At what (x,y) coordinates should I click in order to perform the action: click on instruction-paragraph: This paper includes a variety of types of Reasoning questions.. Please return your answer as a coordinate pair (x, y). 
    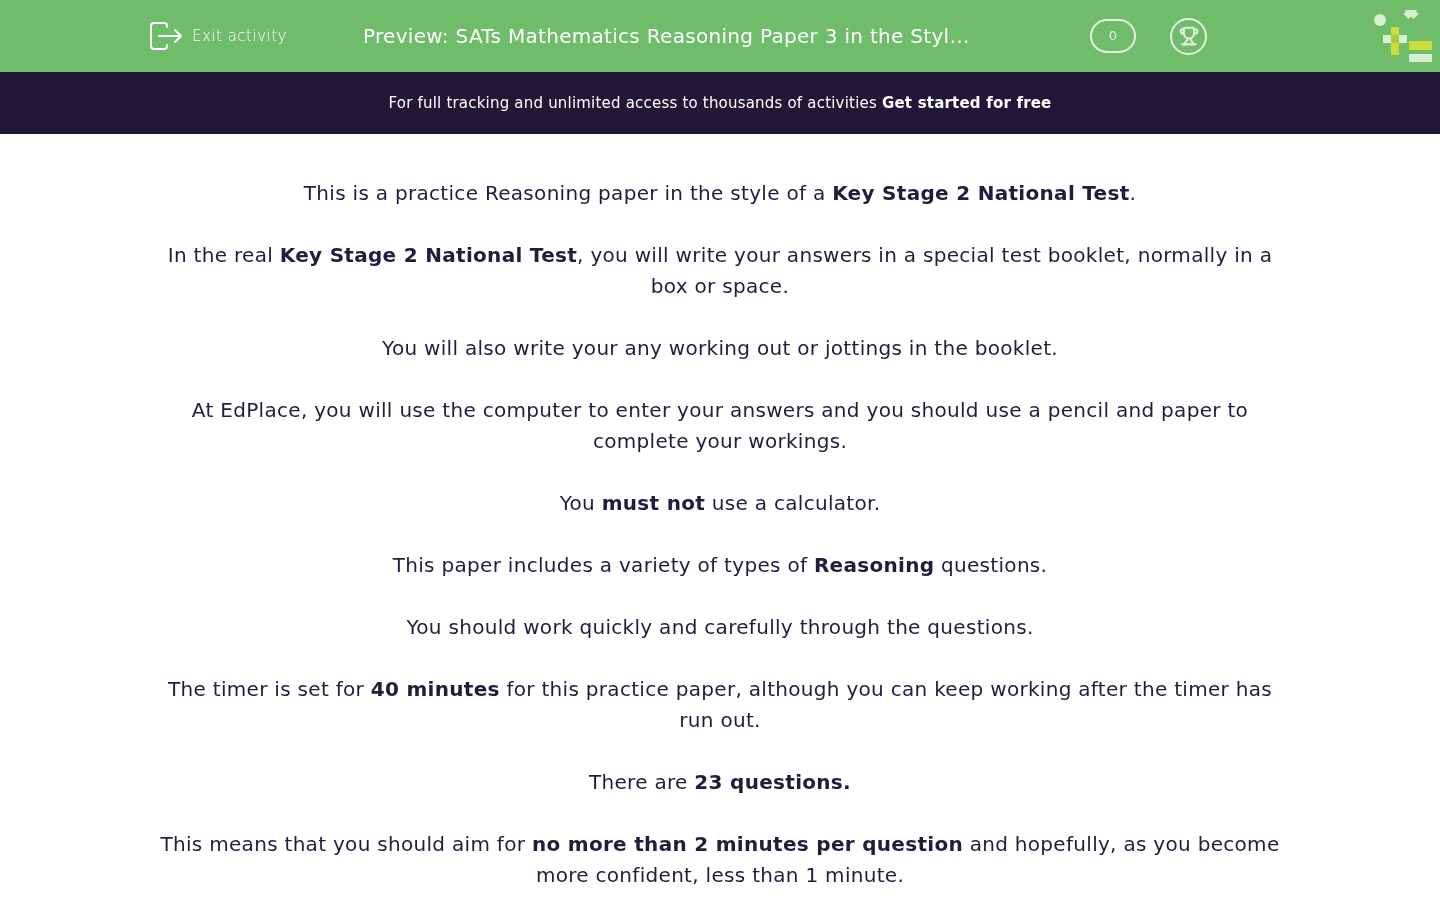
    Looking at the image, I should click on (720, 565).